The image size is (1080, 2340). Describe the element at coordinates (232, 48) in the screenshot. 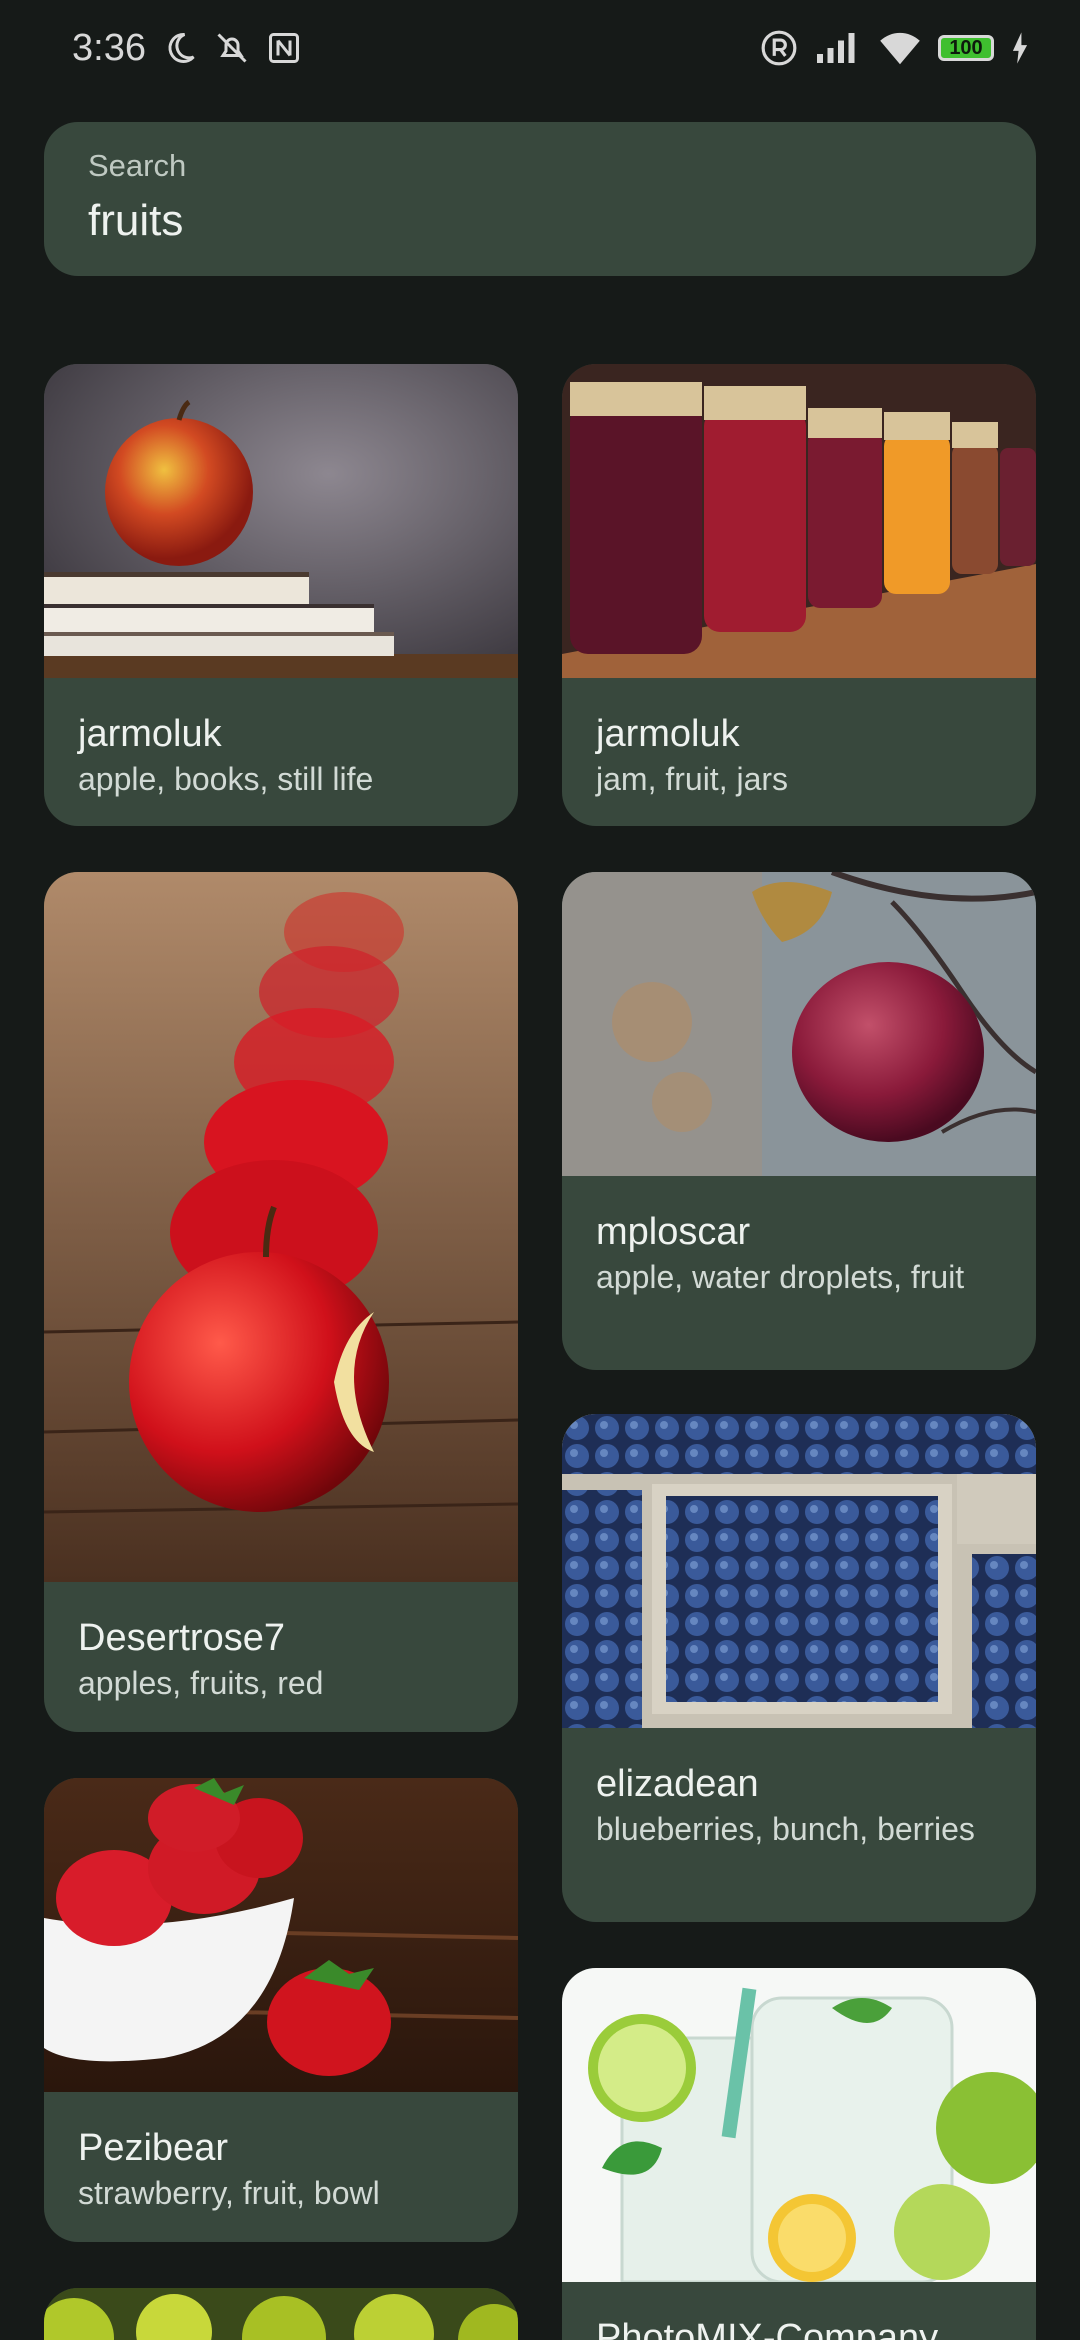

I see `bell-off-icon` at that location.